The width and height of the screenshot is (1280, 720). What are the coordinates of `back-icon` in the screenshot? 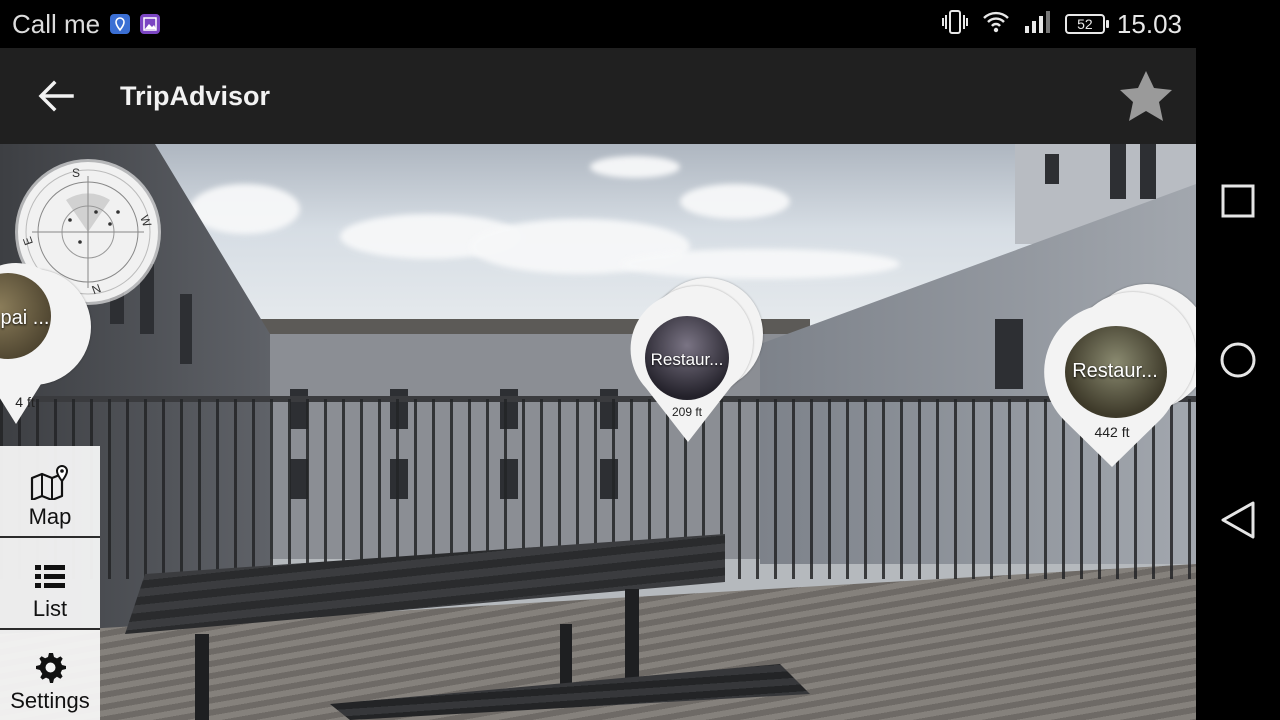 It's located at (1238, 520).